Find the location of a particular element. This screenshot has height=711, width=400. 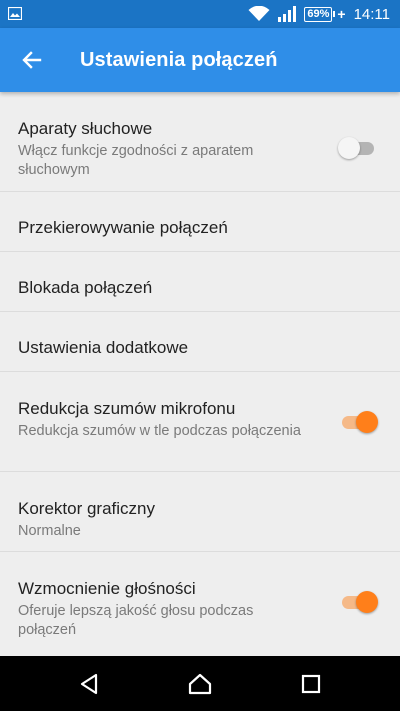

setting-additional: Ustawienia dodatkowe is located at coordinates (200, 342).